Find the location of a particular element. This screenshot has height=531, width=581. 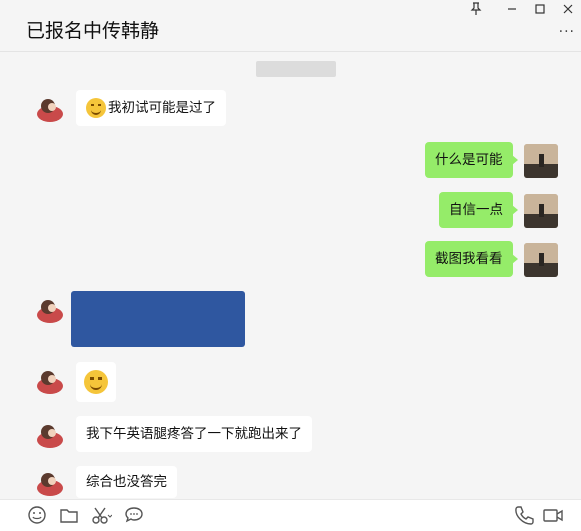

message-bubble: 我下午英语腿疼答了一下就跑出来了 is located at coordinates (194, 434).